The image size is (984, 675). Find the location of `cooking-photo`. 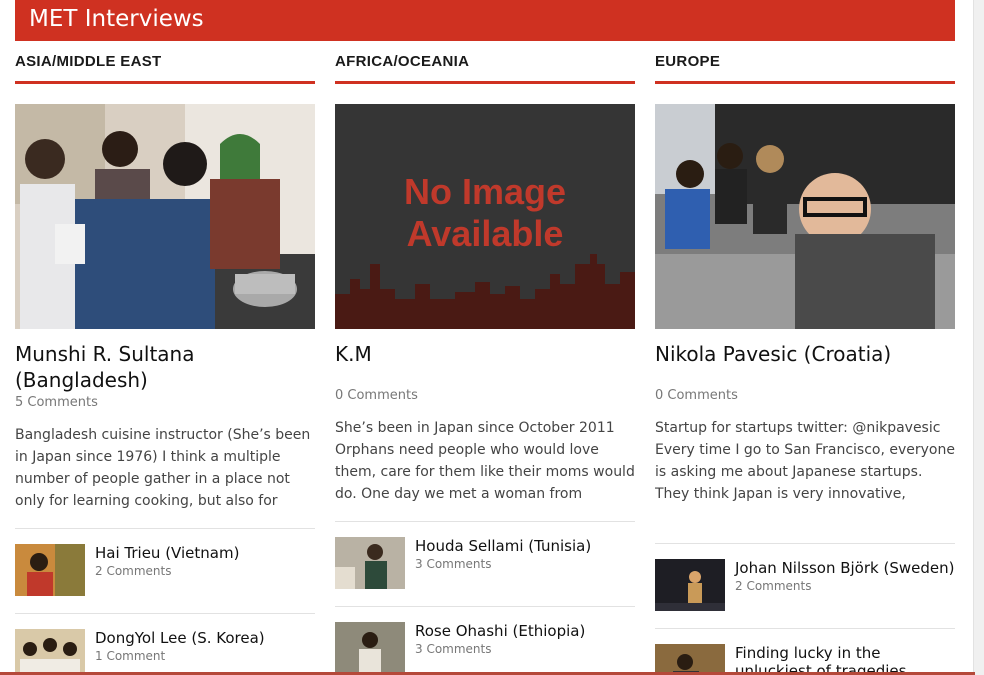

cooking-photo is located at coordinates (165, 216).